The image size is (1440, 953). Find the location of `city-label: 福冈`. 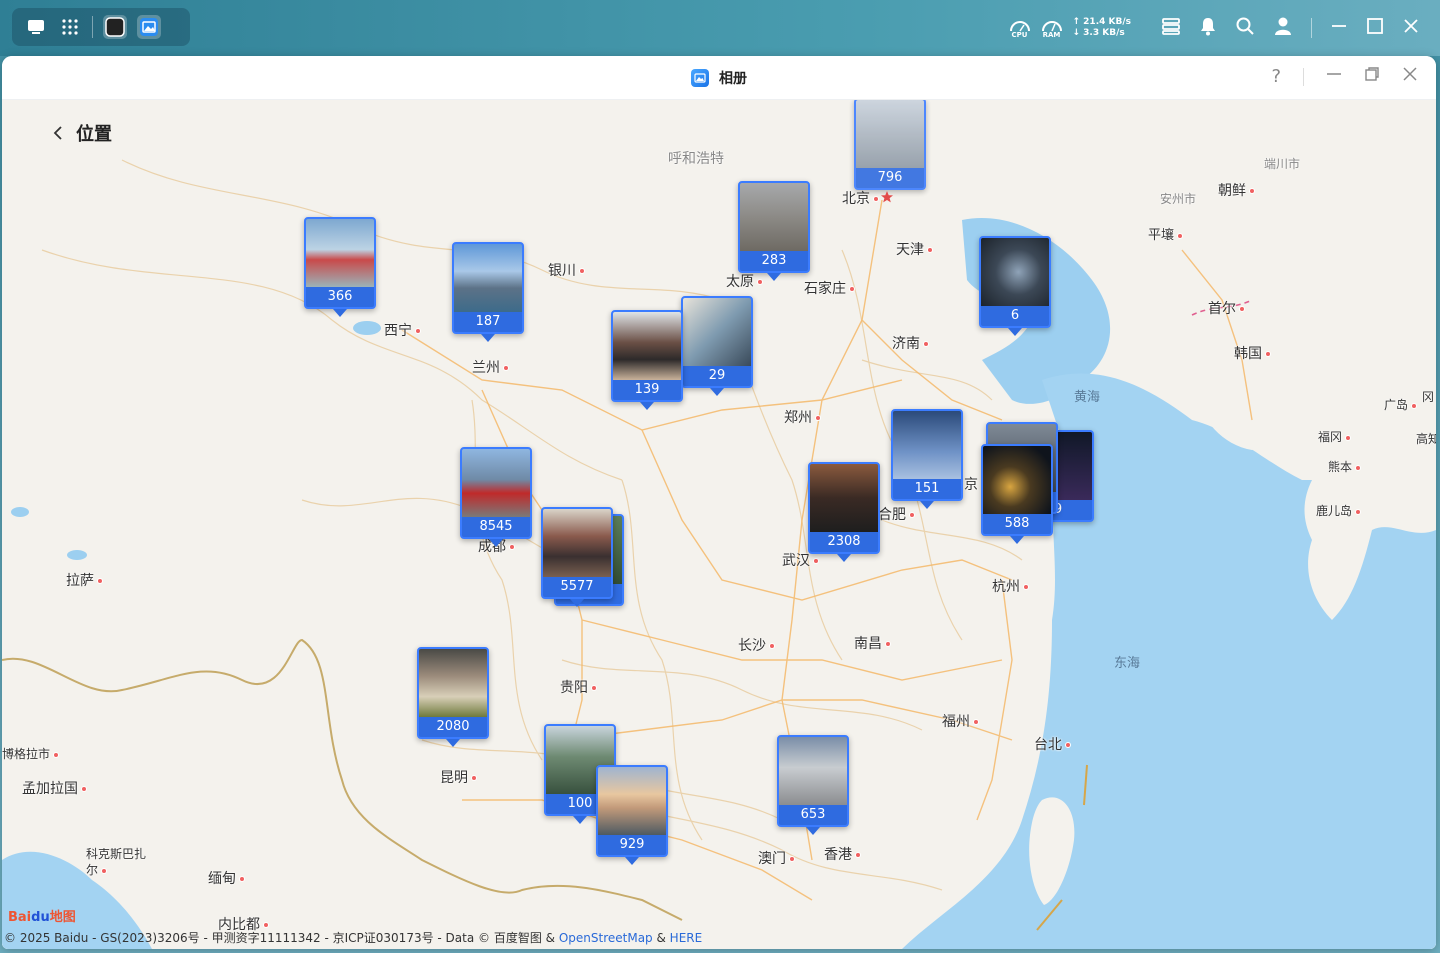

city-label: 福冈 is located at coordinates (1335, 436).